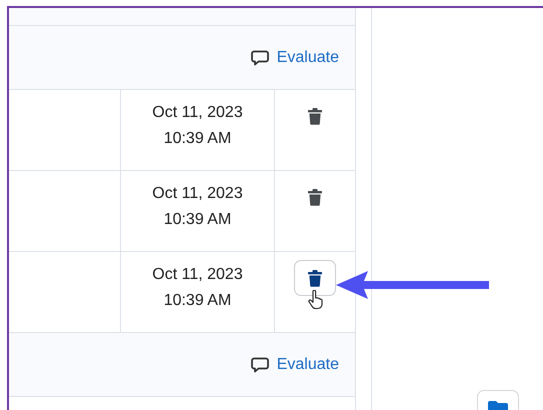  I want to click on hand-cursor-icon, so click(316, 300).